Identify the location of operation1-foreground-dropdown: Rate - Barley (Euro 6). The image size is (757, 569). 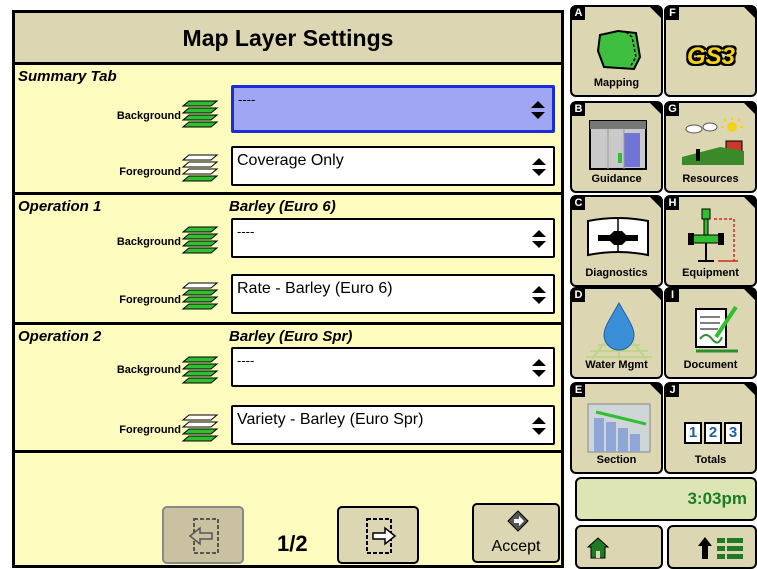
(393, 294).